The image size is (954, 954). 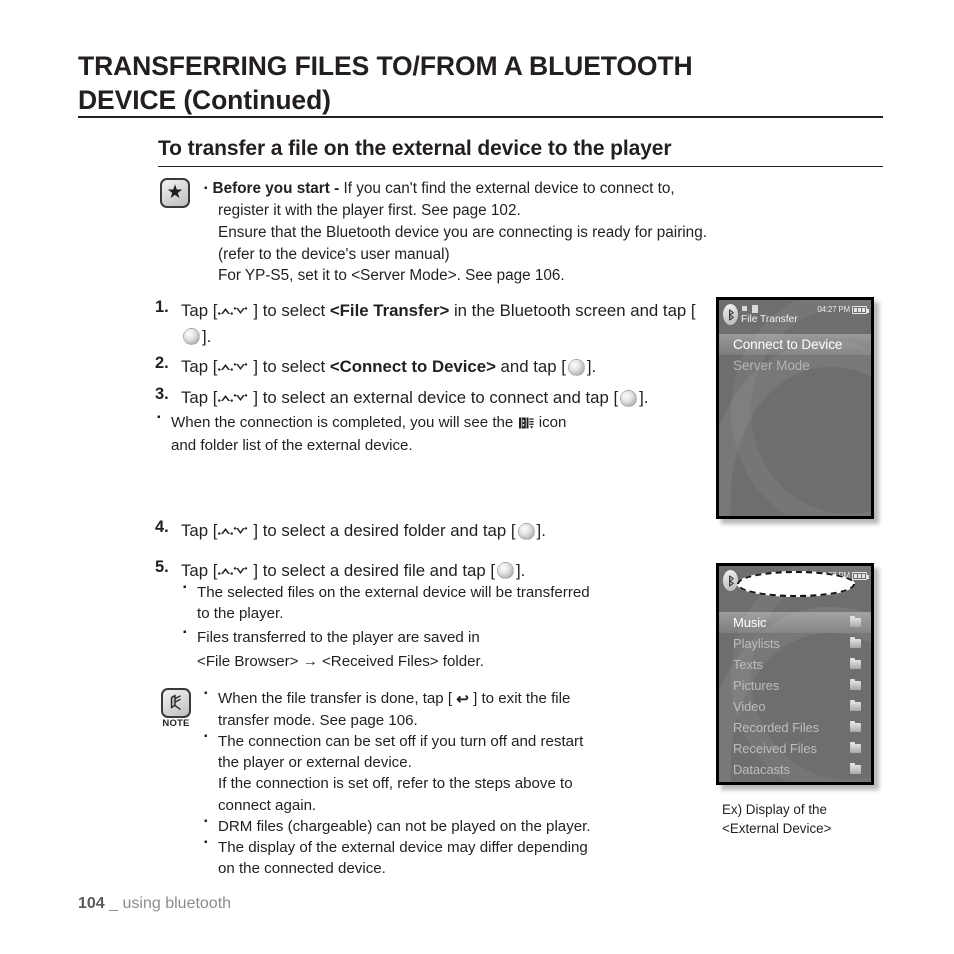 What do you see at coordinates (833, 309) in the screenshot?
I see `clock-label: 04:27 PM` at bounding box center [833, 309].